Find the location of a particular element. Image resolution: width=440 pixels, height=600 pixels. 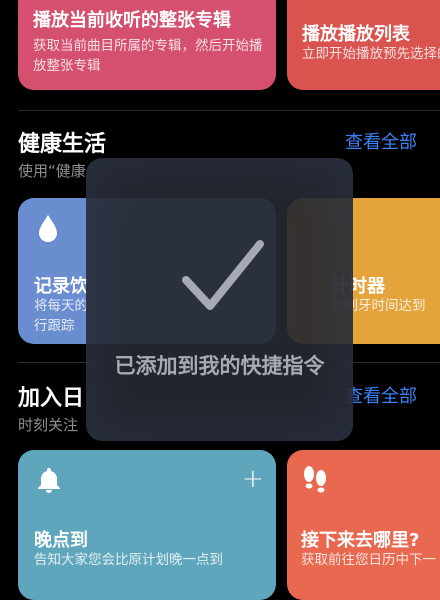

section-subtitle-join: 时刻关注 is located at coordinates (48, 425).